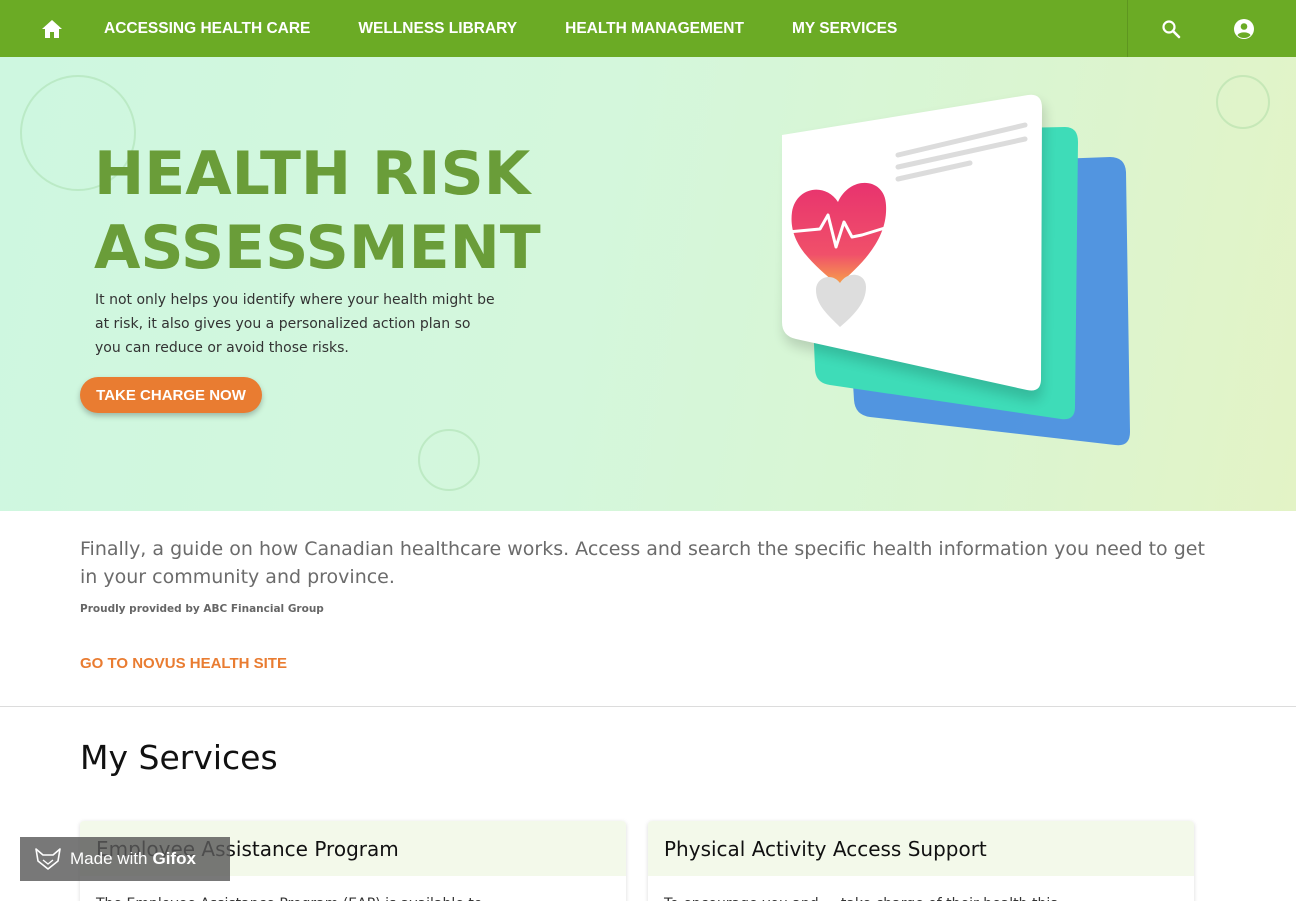 The image size is (1296, 901). Describe the element at coordinates (654, 29) in the screenshot. I see `nav-health-management: HEALTH MANAGEMENT` at that location.